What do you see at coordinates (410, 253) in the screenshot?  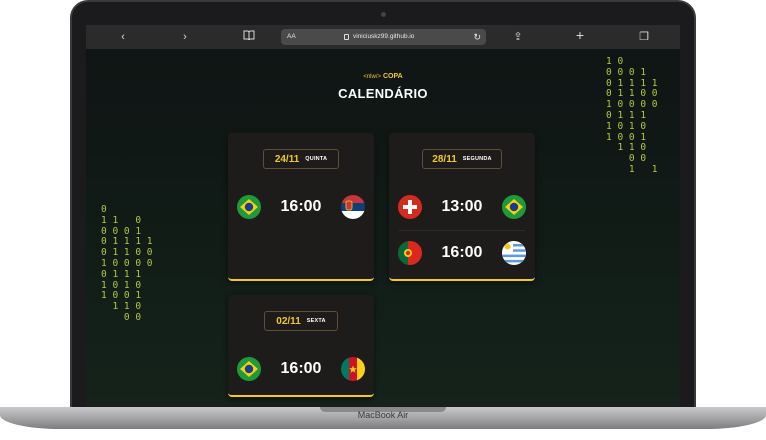 I see `portugal-flag-icon` at bounding box center [410, 253].